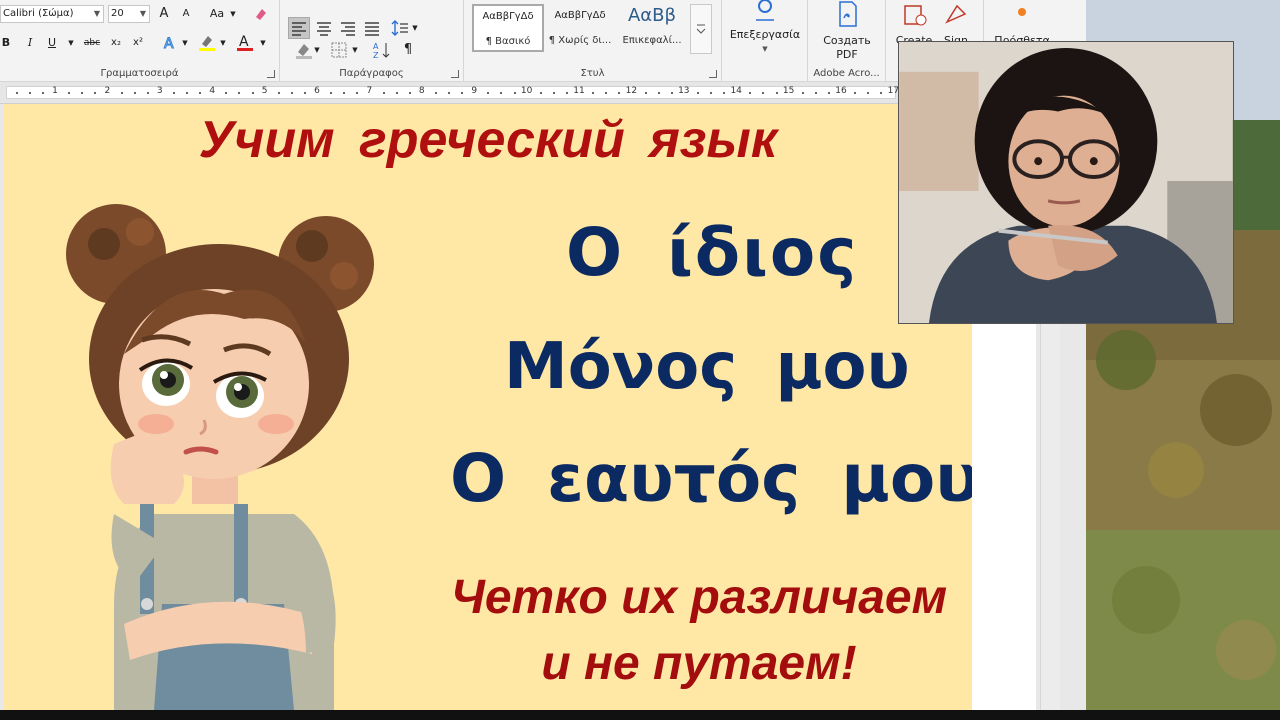  What do you see at coordinates (1066, 182) in the screenshot?
I see `webcam-overlay` at bounding box center [1066, 182].